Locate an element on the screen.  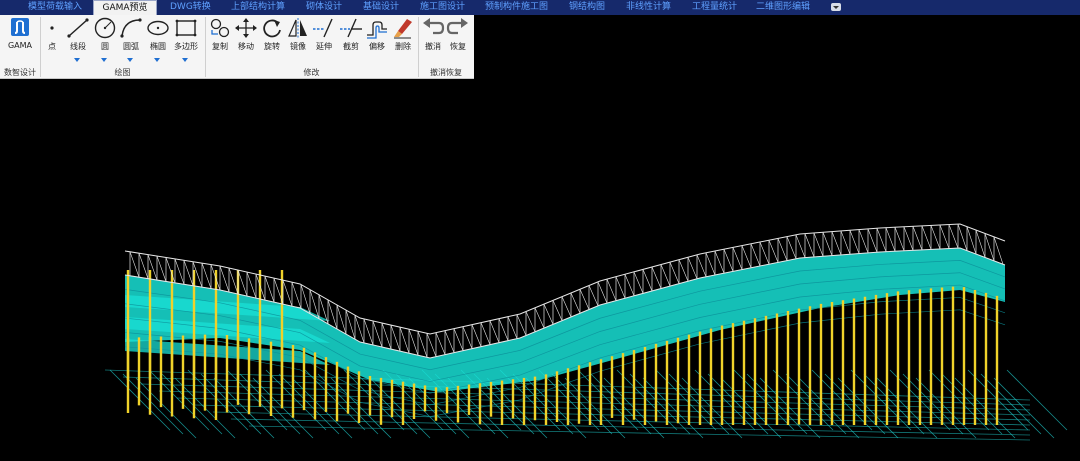
tab-gama-preview: GAMA预览 is located at coordinates (125, 7).